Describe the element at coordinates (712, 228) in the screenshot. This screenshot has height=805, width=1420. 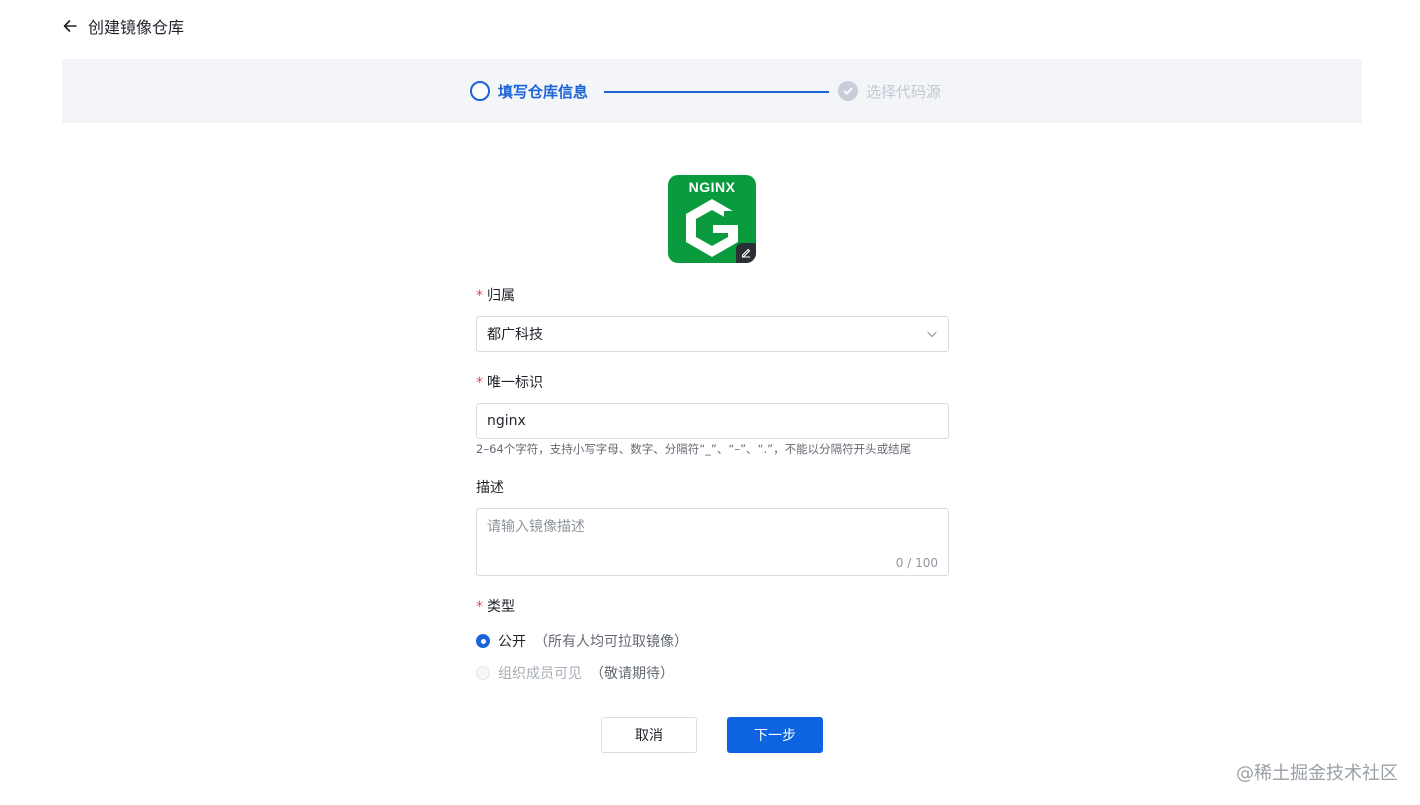
I see `nginx-mark-icon` at that location.